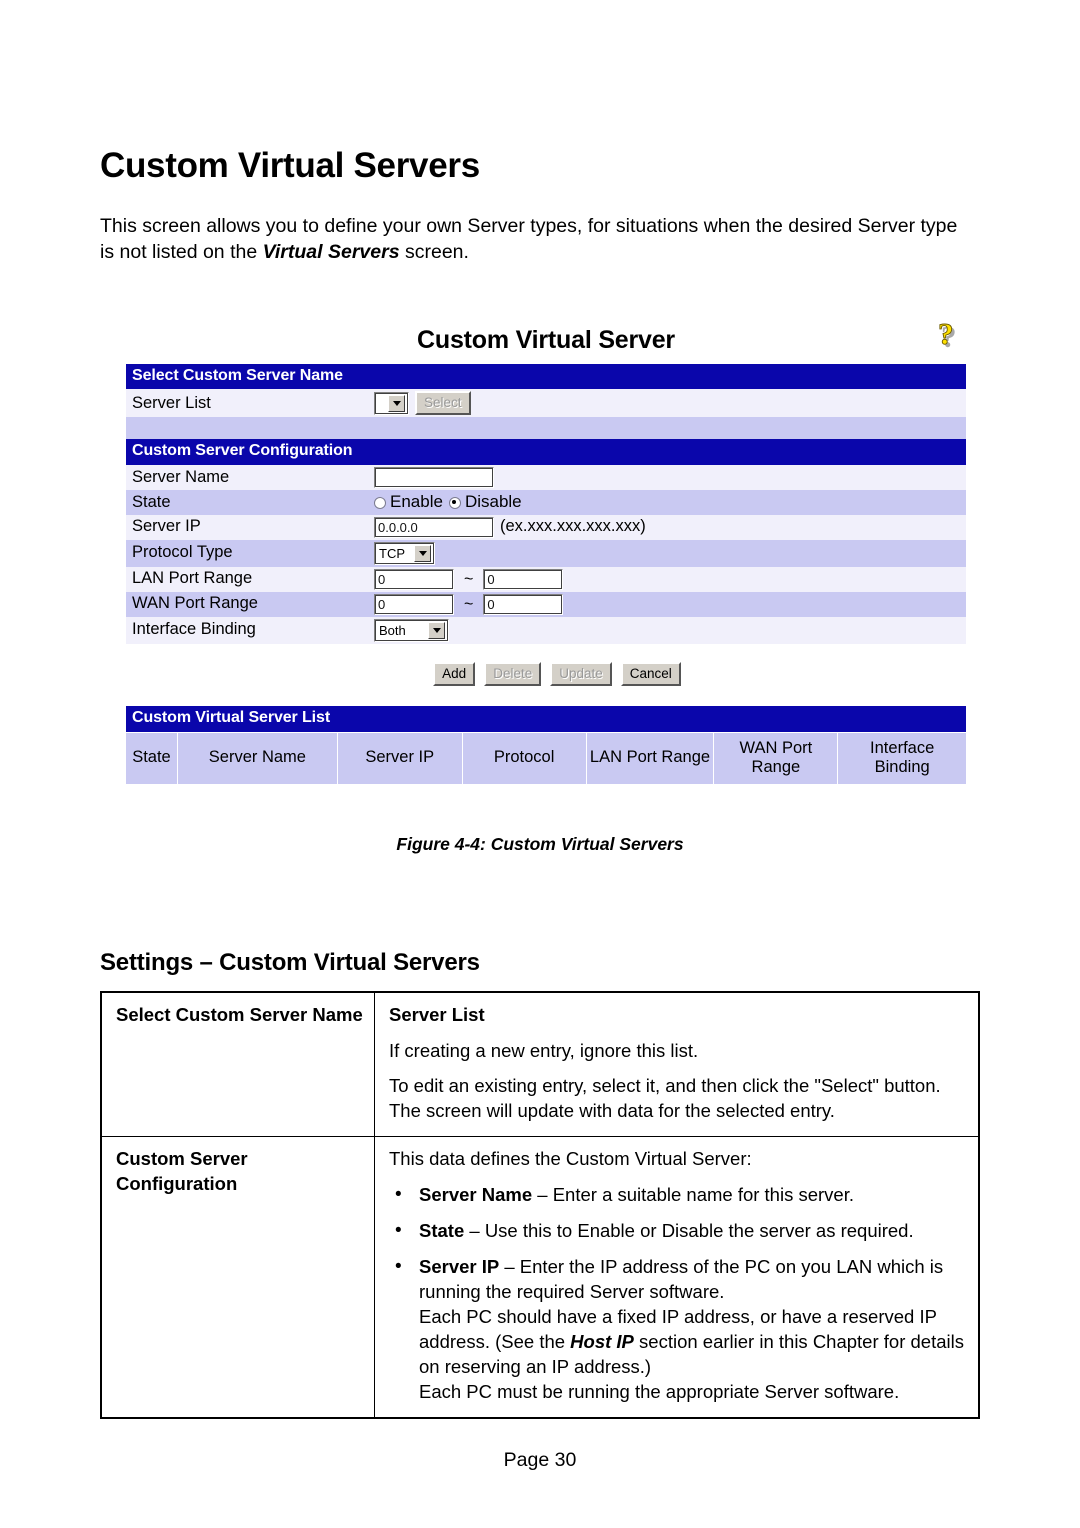 The width and height of the screenshot is (1080, 1528). What do you see at coordinates (392, 630) in the screenshot?
I see `interface-binding-value: Both` at bounding box center [392, 630].